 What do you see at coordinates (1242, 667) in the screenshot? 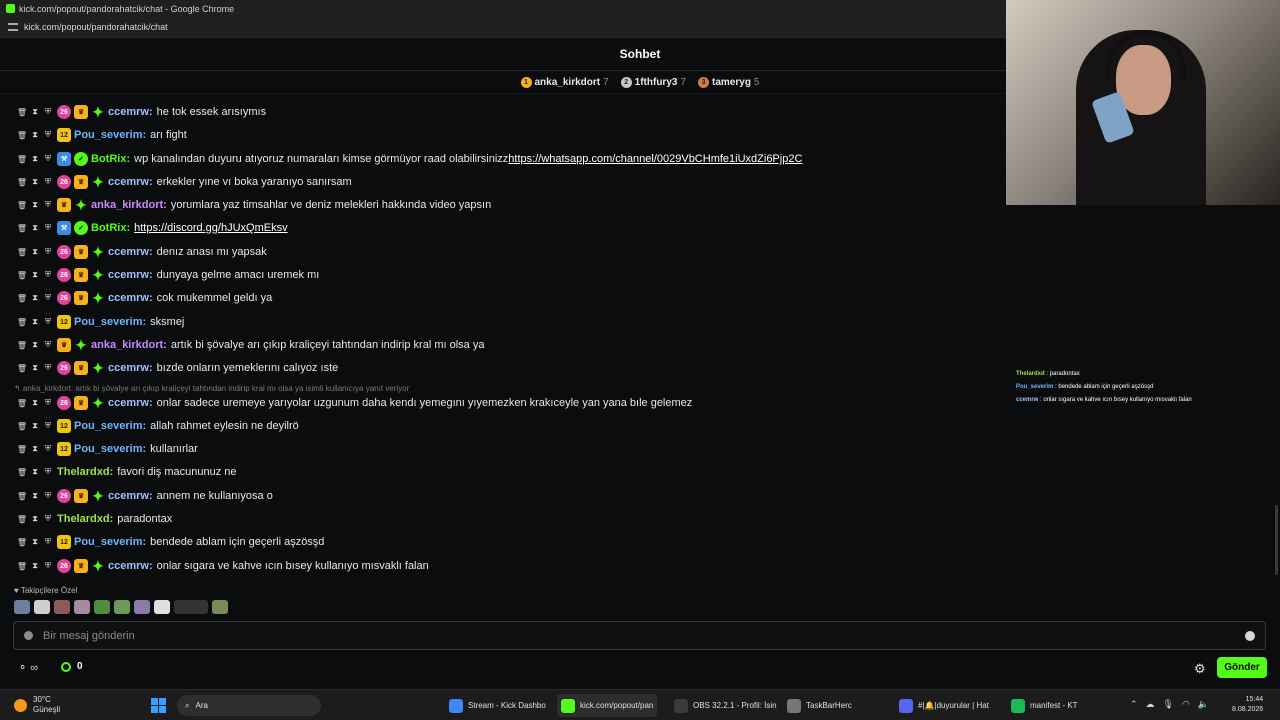
I see `send-button: Gönder` at bounding box center [1242, 667].